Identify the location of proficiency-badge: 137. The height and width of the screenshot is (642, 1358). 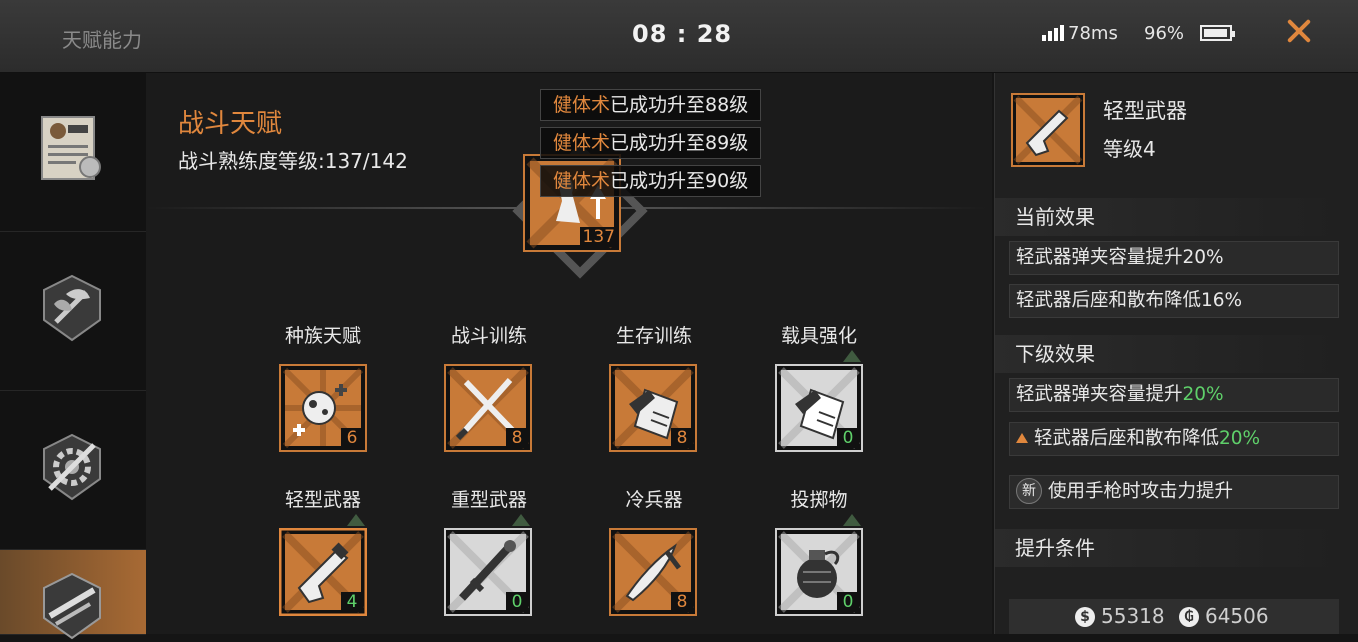
(580, 211).